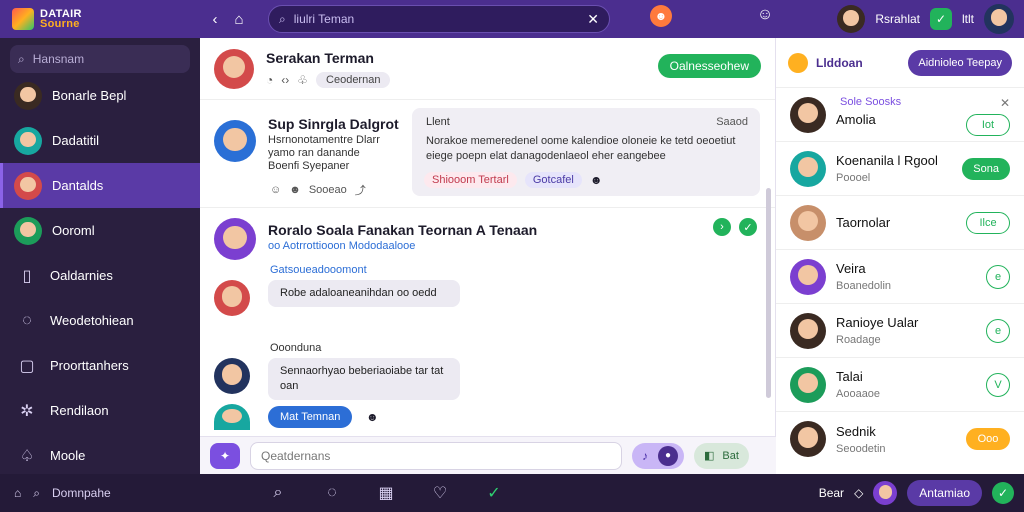  I want to click on chat-icon: ◌, so click(332, 493).